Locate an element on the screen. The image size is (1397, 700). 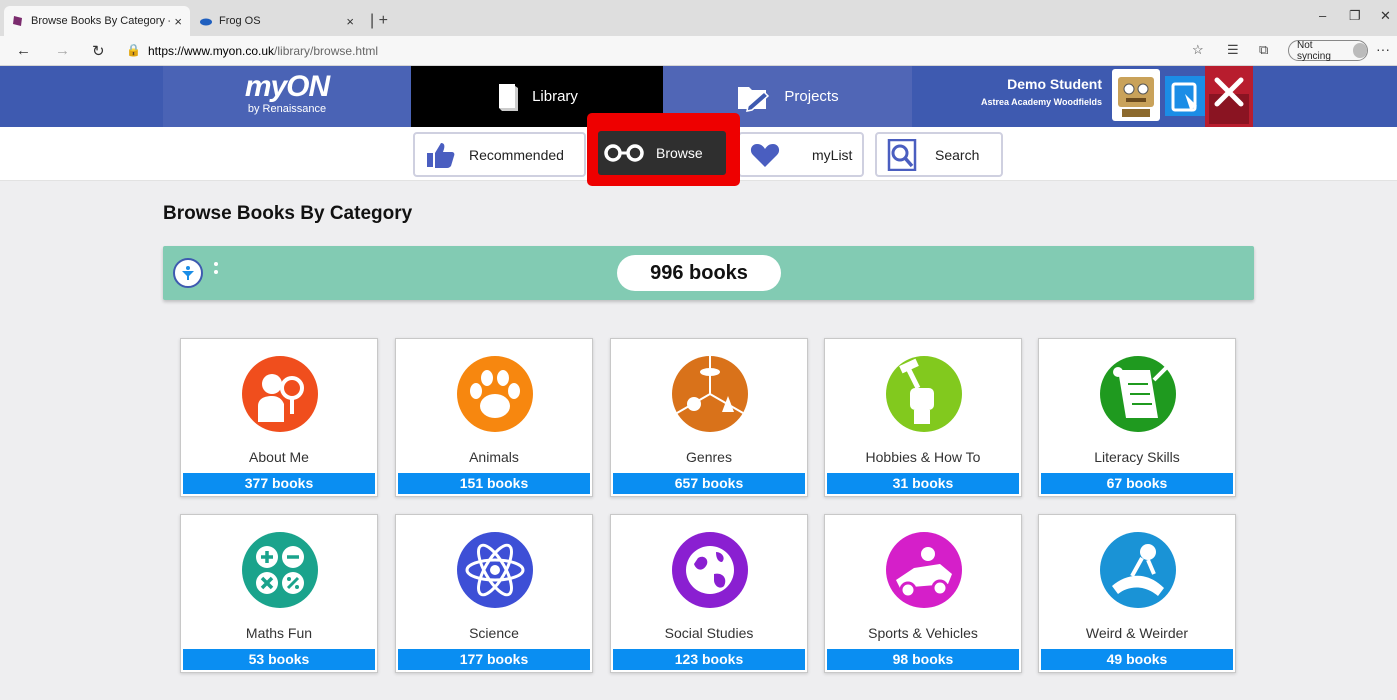
category-card-science: Science 177 books is located at coordinates (494, 593).